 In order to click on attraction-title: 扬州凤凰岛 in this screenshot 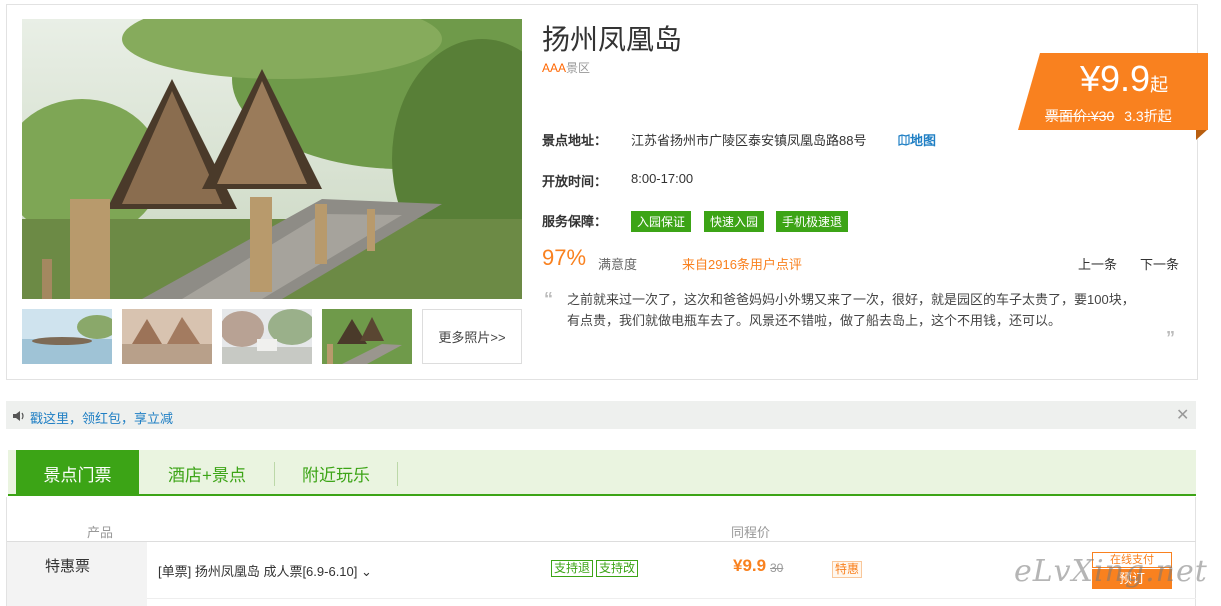, I will do `click(612, 39)`.